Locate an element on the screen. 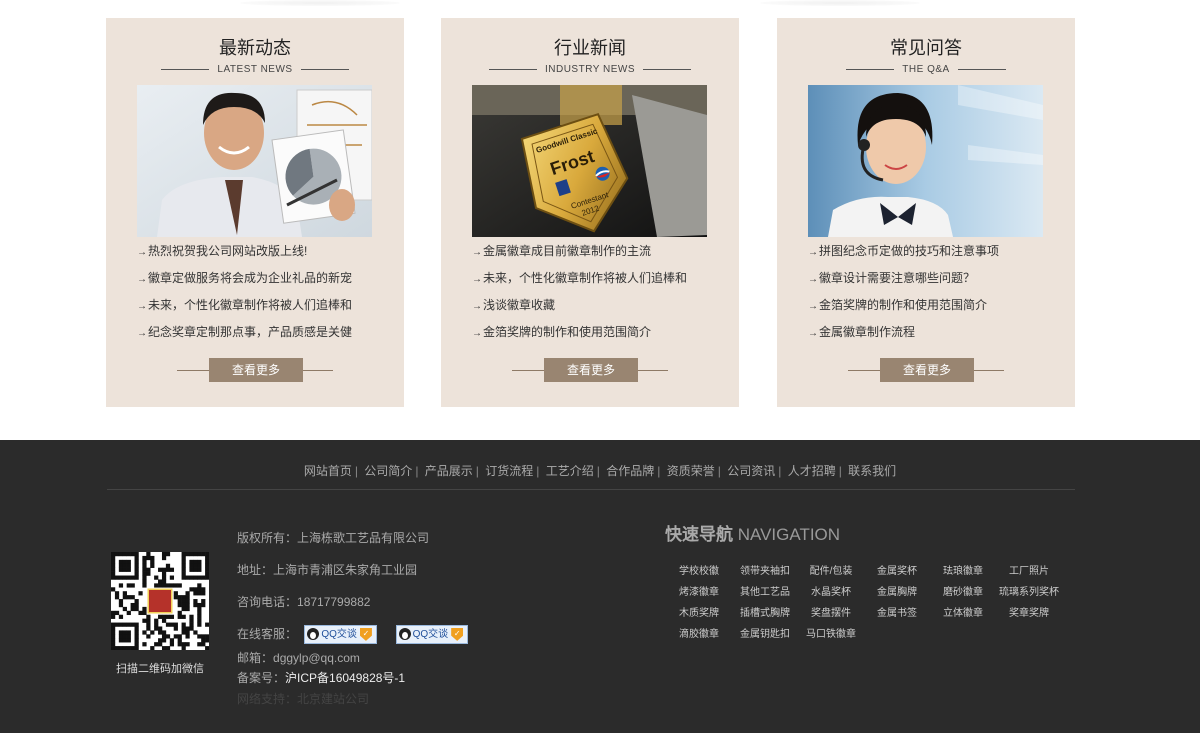 The height and width of the screenshot is (733, 1200). list-item: →纪念奖章定制那点事，产品质感是关健 is located at coordinates (257, 334).